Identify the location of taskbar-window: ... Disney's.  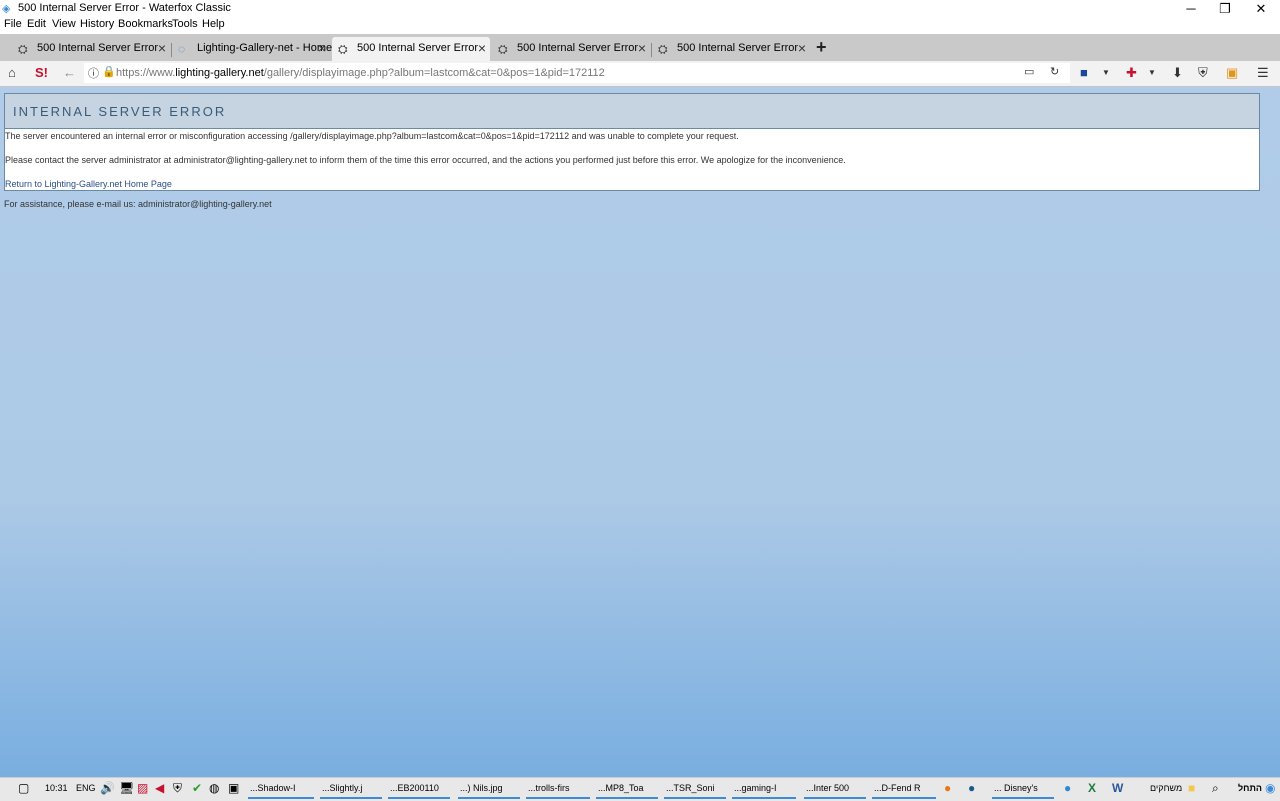
(1023, 789).